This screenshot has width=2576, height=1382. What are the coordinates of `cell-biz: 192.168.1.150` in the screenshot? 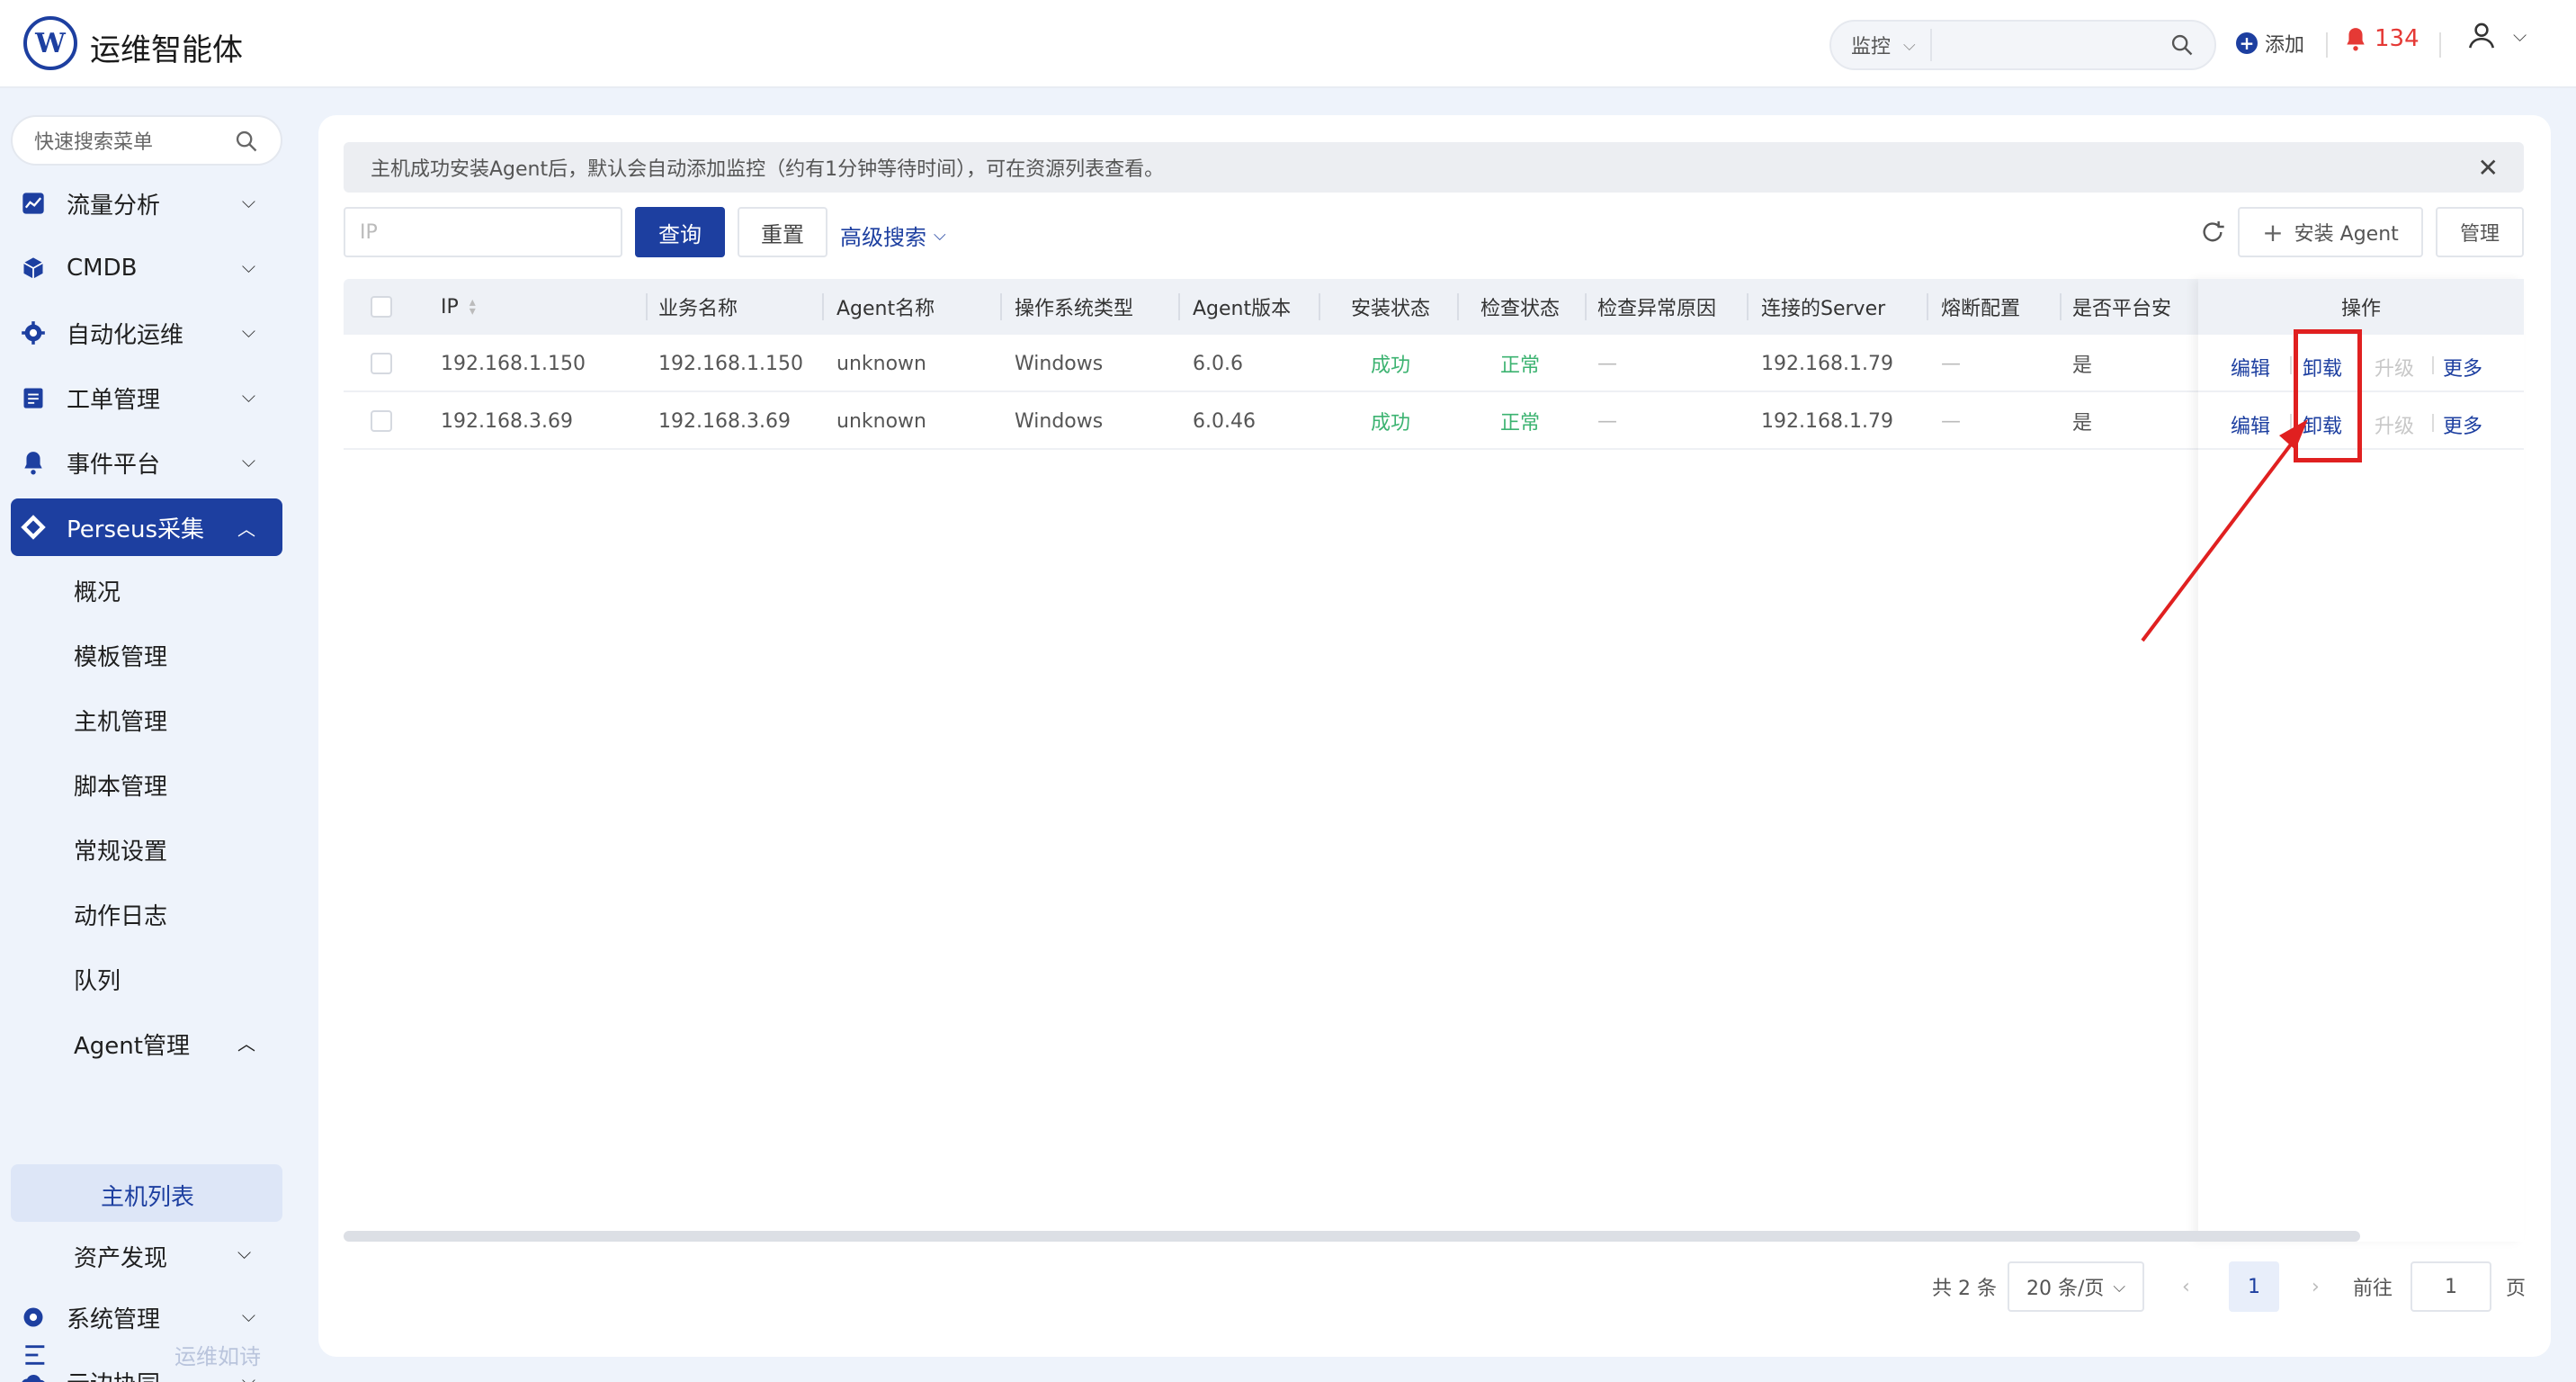 It's located at (730, 364).